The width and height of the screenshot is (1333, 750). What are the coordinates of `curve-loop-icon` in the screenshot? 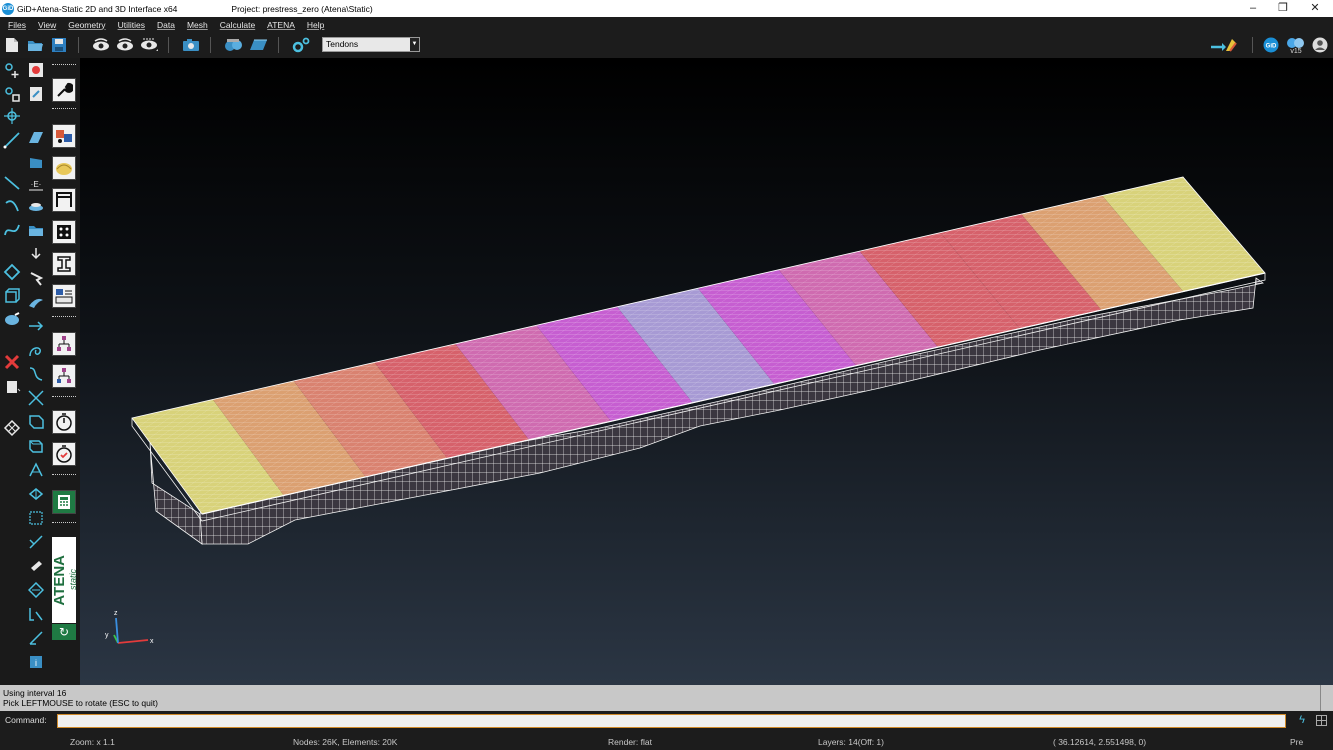 It's located at (36, 350).